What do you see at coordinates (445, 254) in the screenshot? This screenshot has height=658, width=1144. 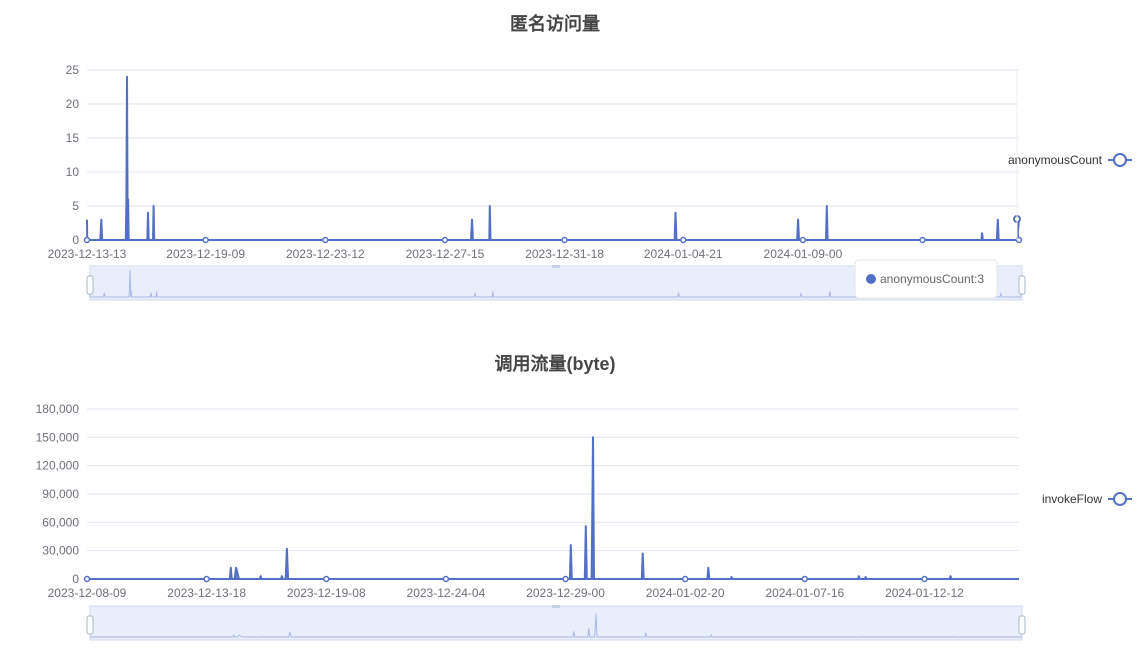 I see `x-tick-label: 2023-12-27-15` at bounding box center [445, 254].